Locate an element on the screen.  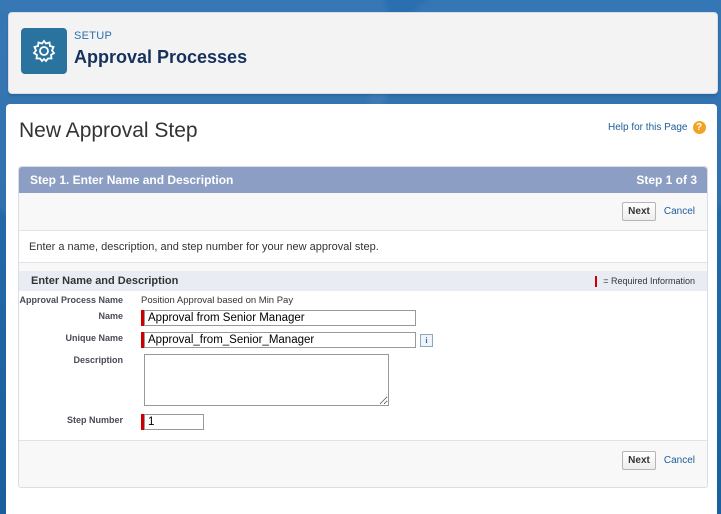
description-field-wrap is located at coordinates (265, 382).